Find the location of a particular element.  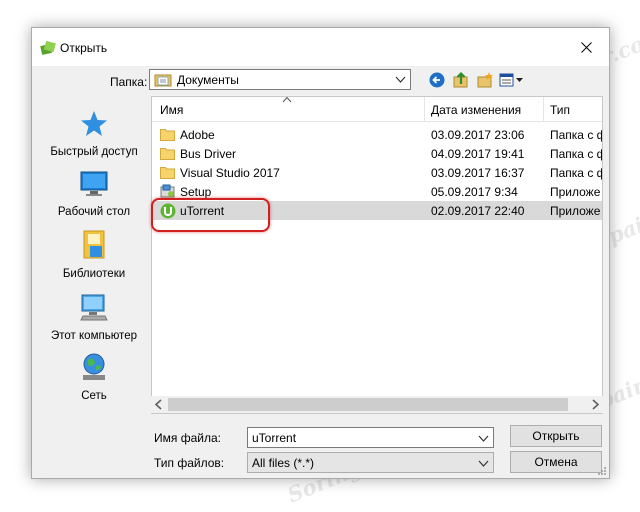

file-date: 05.09.2017 9:34 is located at coordinates (474, 192).